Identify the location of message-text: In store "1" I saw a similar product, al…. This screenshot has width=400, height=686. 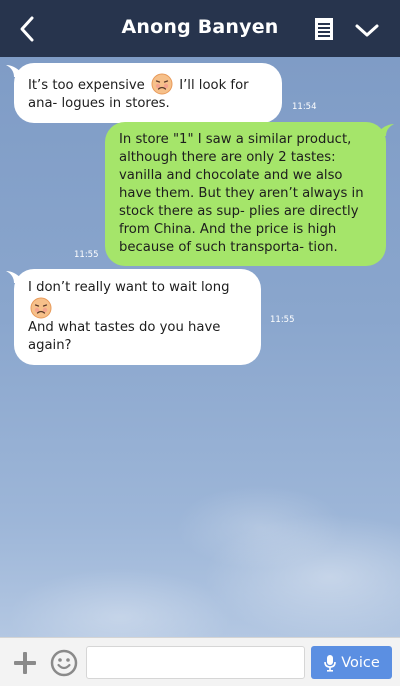
(241, 193).